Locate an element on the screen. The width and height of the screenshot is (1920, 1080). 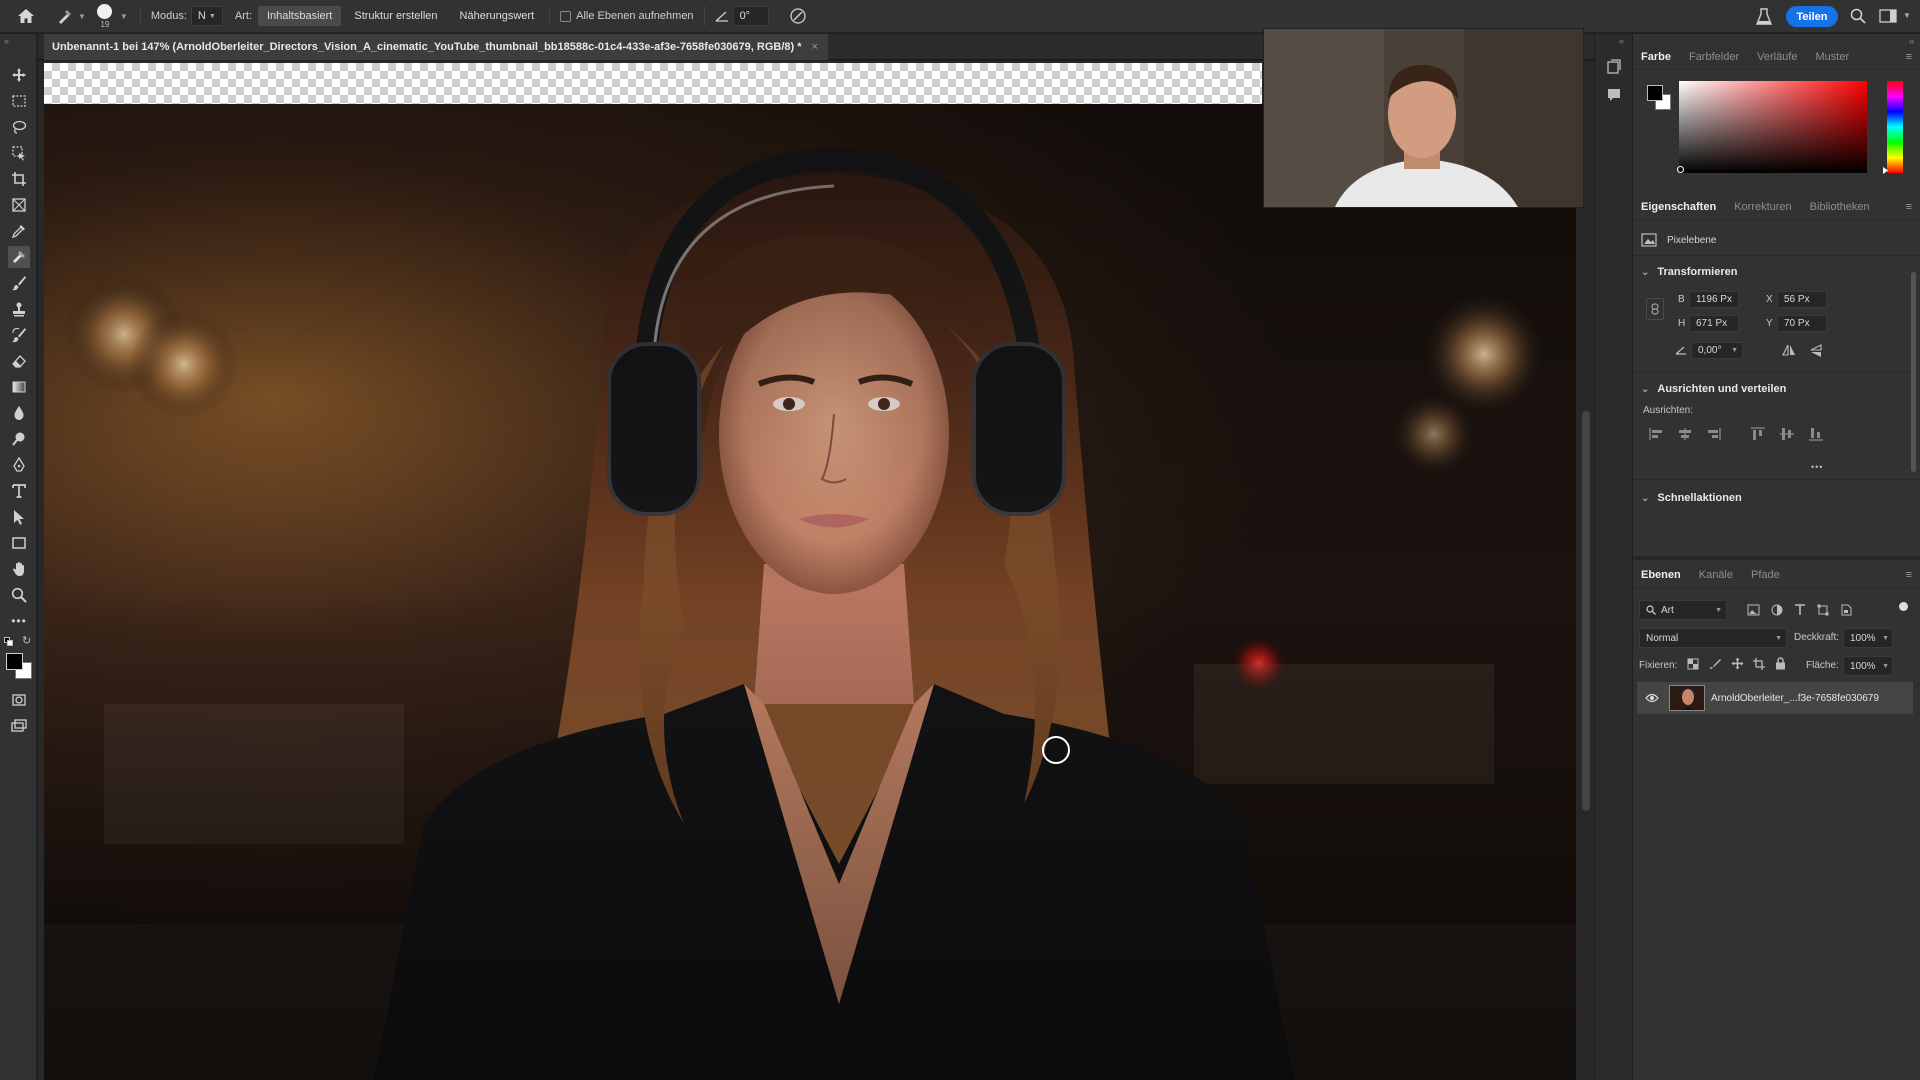
learn-icon is located at coordinates (1764, 18).